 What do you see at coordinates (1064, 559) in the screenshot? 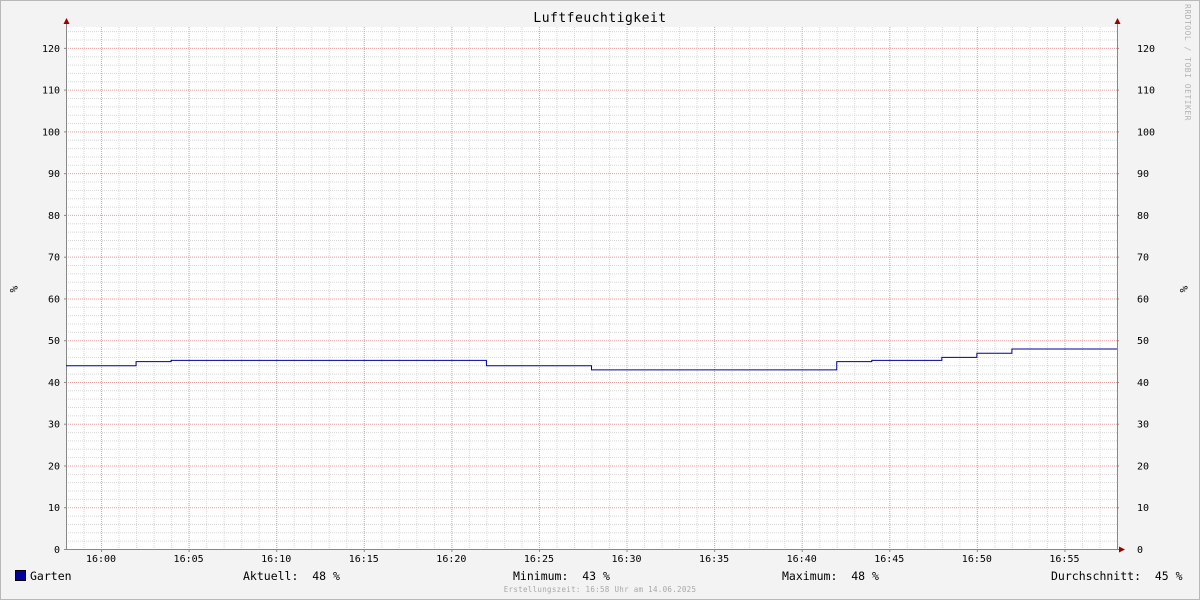
I see `x-tick-label: 16:55` at bounding box center [1064, 559].